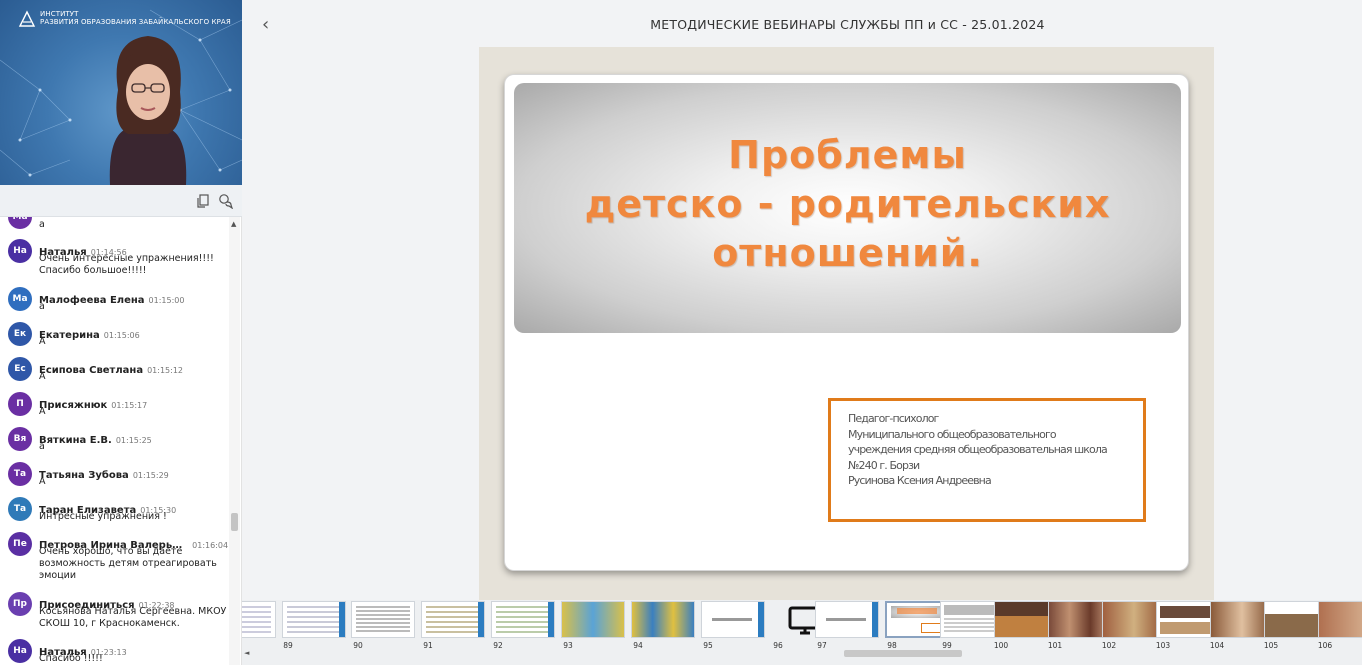  What do you see at coordinates (847, 204) in the screenshot?
I see `slide-title-line-2: детско - родительских` at bounding box center [847, 204].